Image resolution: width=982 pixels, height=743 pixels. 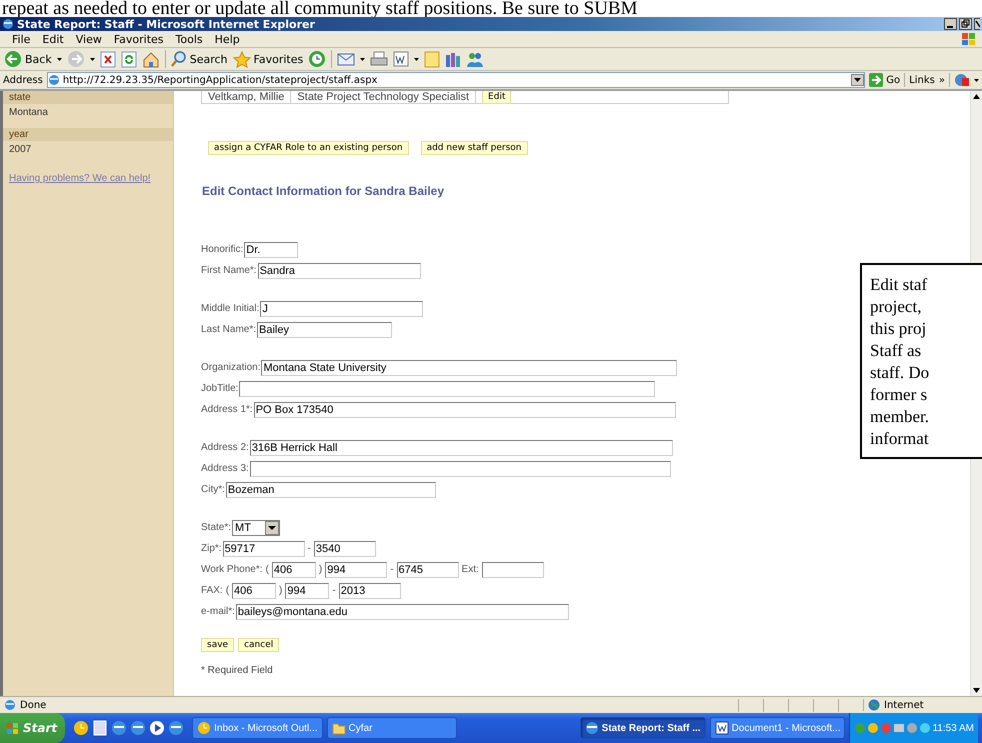 What do you see at coordinates (53, 39) in the screenshot?
I see `menu-item: Edit` at bounding box center [53, 39].